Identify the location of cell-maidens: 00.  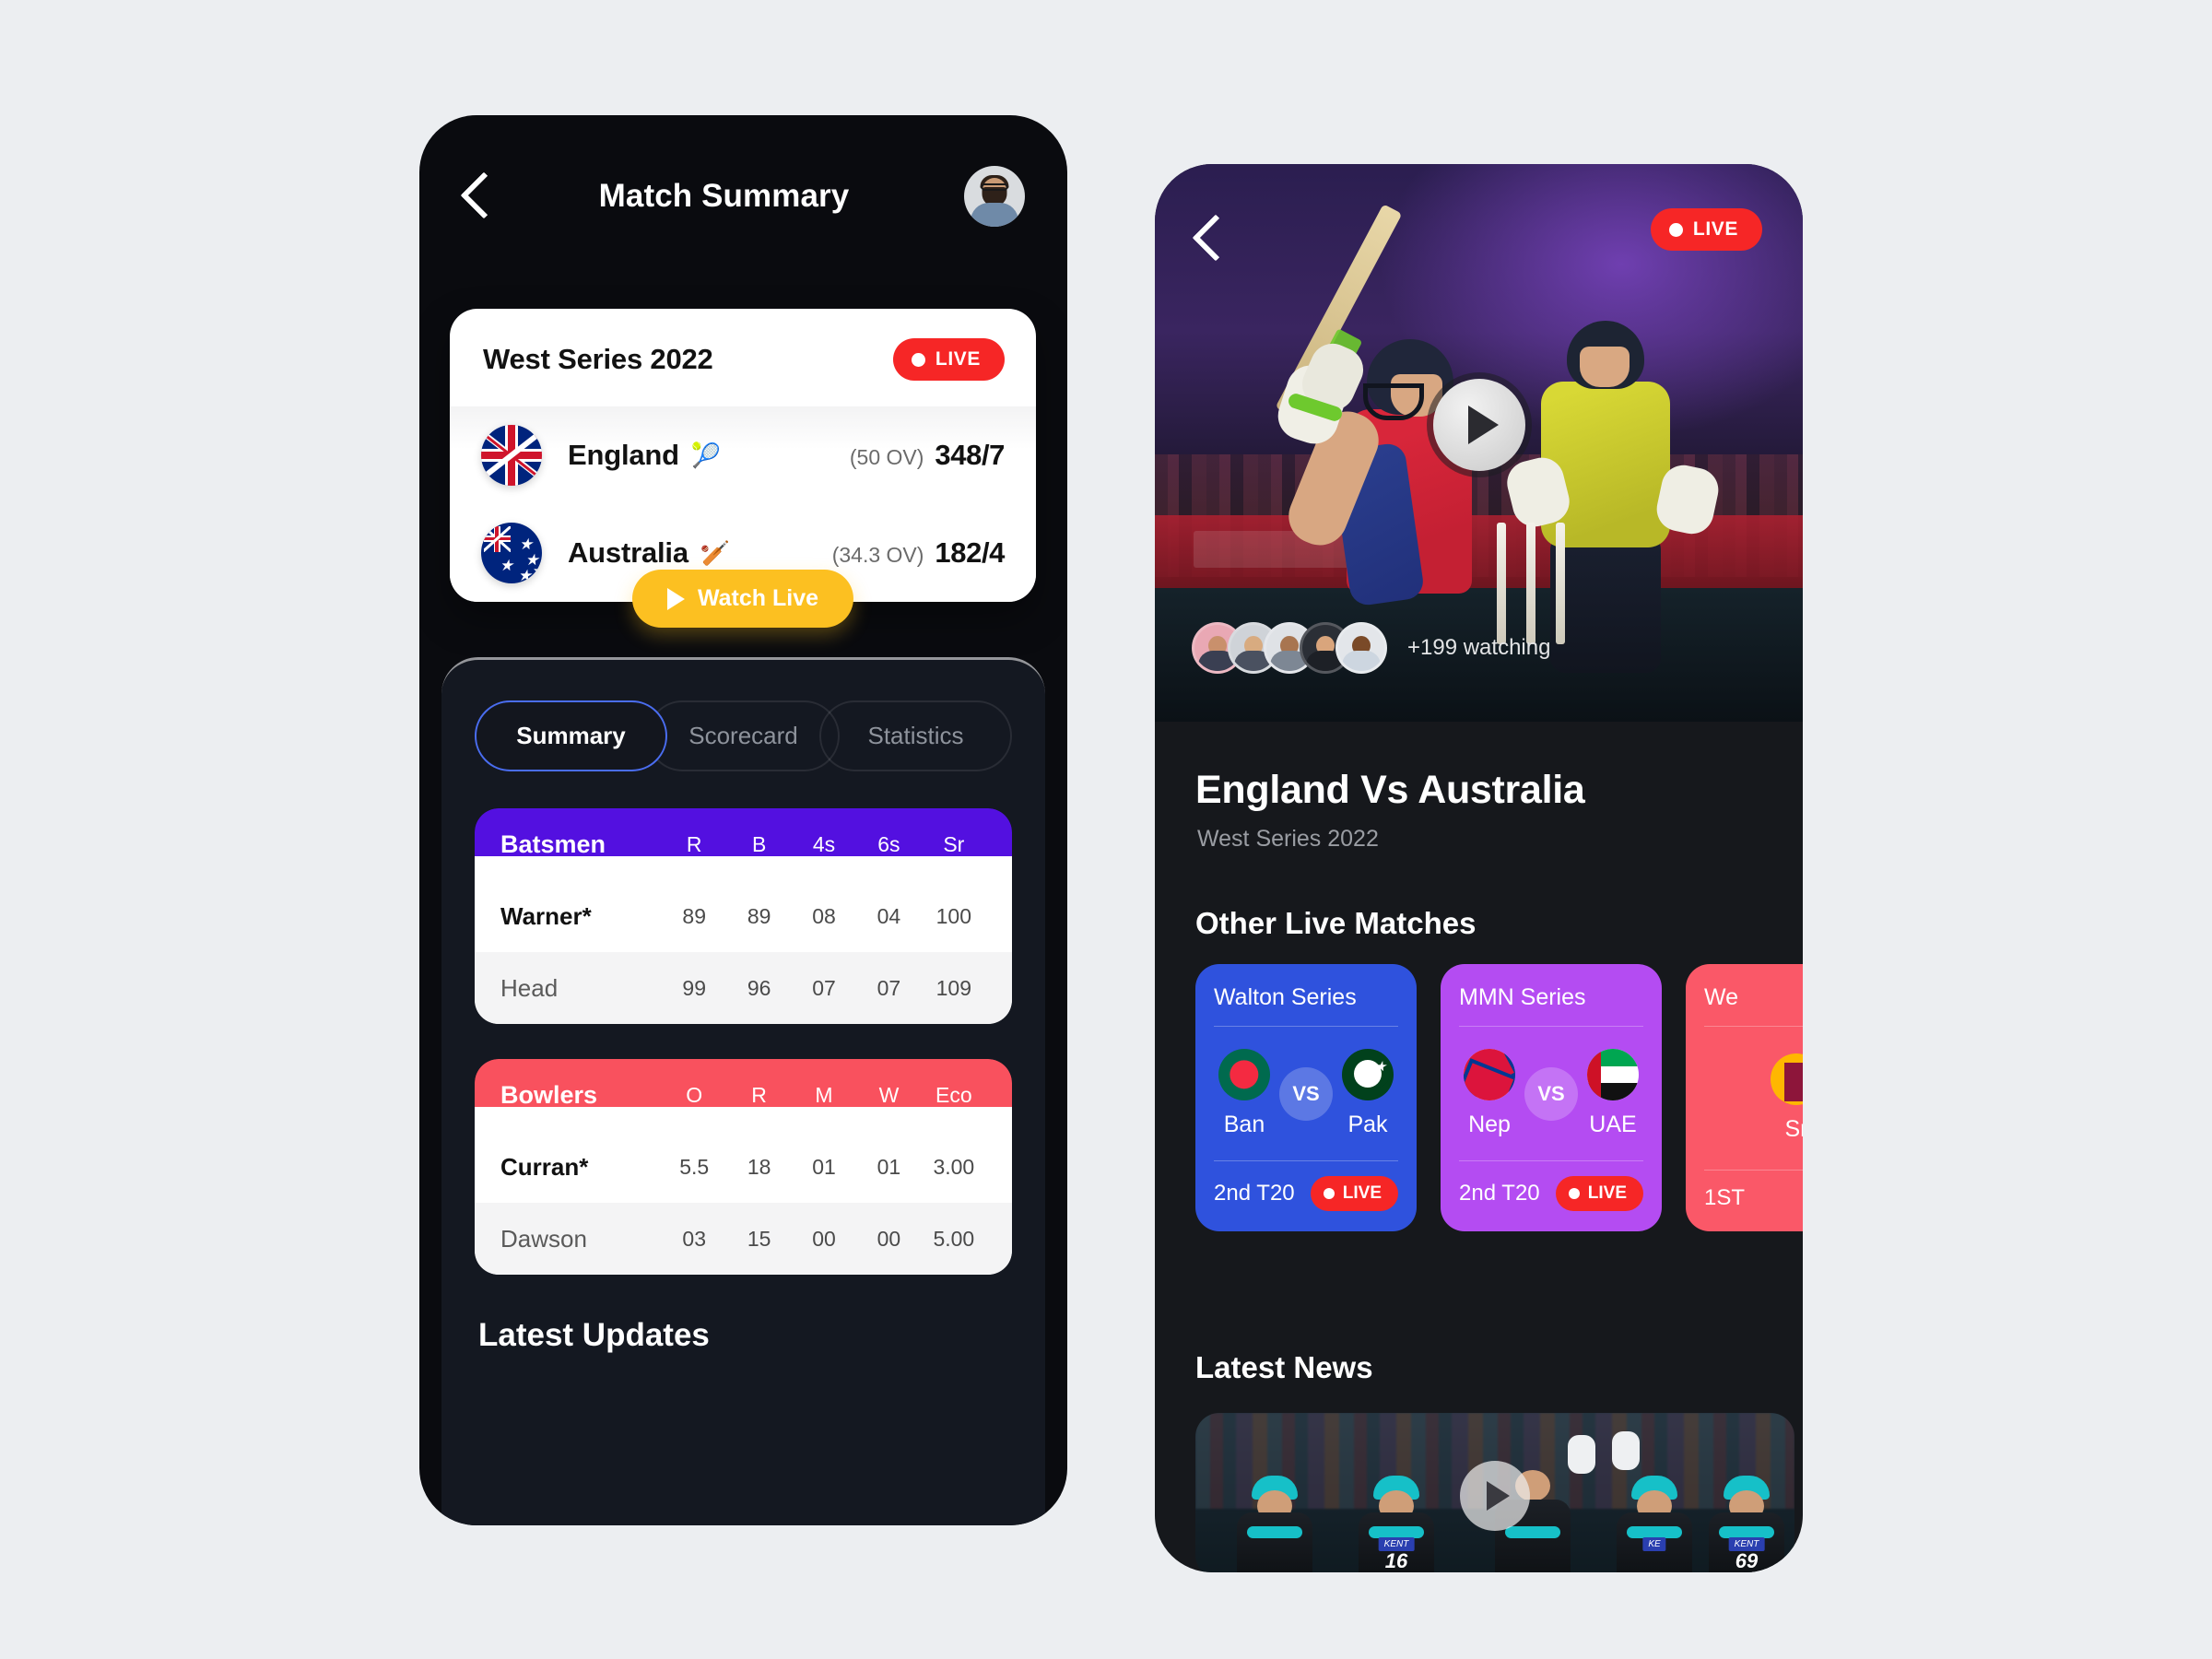
(824, 1238).